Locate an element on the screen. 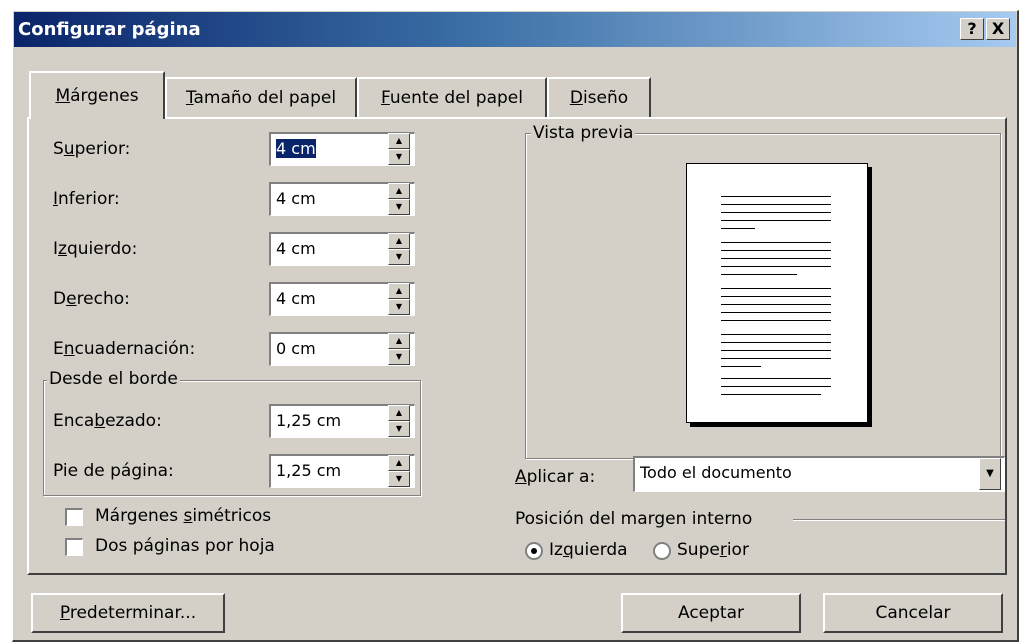 This screenshot has width=1021, height=644. tab-layout: Diseño is located at coordinates (599, 97).